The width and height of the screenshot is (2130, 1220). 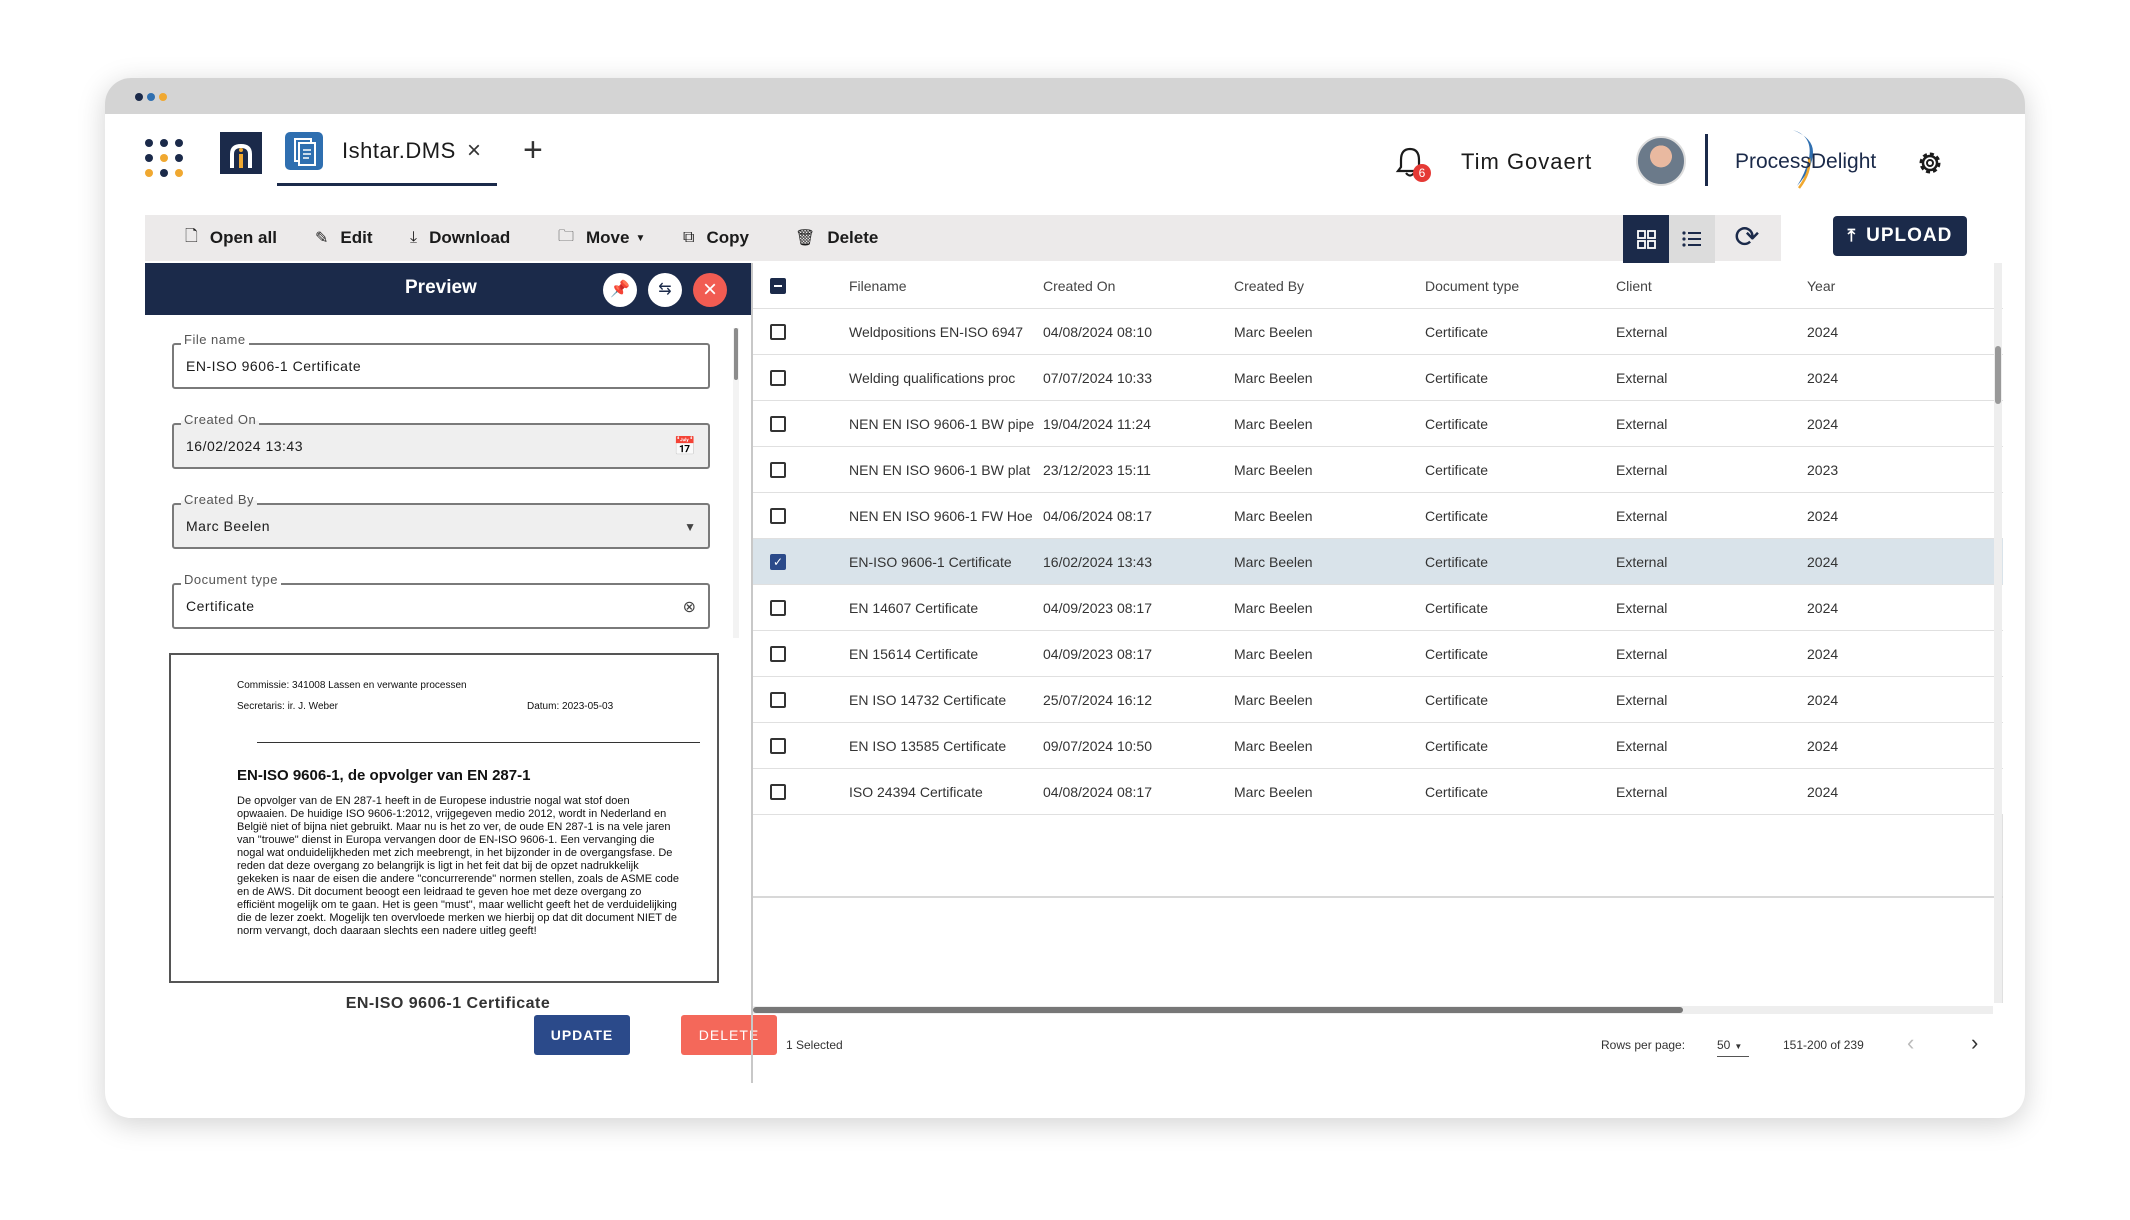 I want to click on tab-ishtar-dms: Ishtar.DMS ×, so click(x=387, y=157).